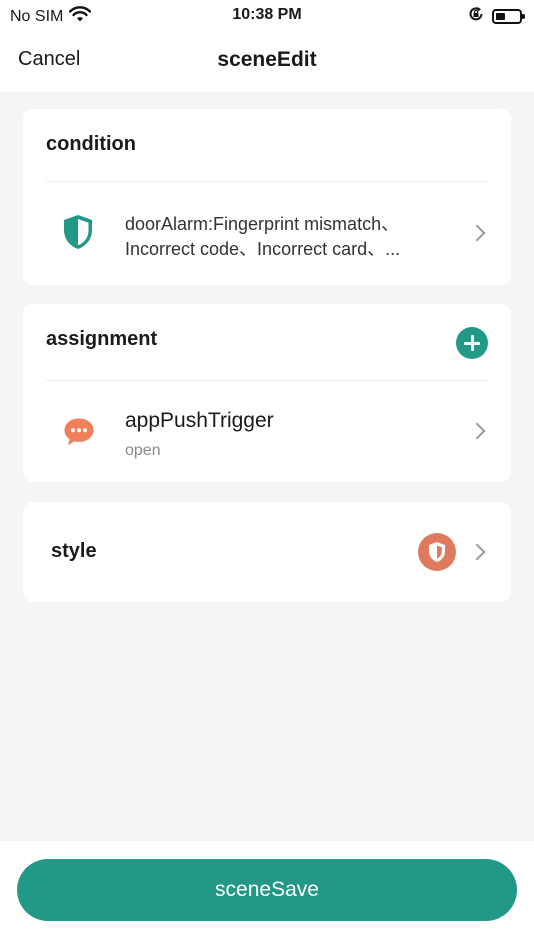 Image resolution: width=534 pixels, height=950 pixels. What do you see at coordinates (508, 16) in the screenshot?
I see `battery-icon` at bounding box center [508, 16].